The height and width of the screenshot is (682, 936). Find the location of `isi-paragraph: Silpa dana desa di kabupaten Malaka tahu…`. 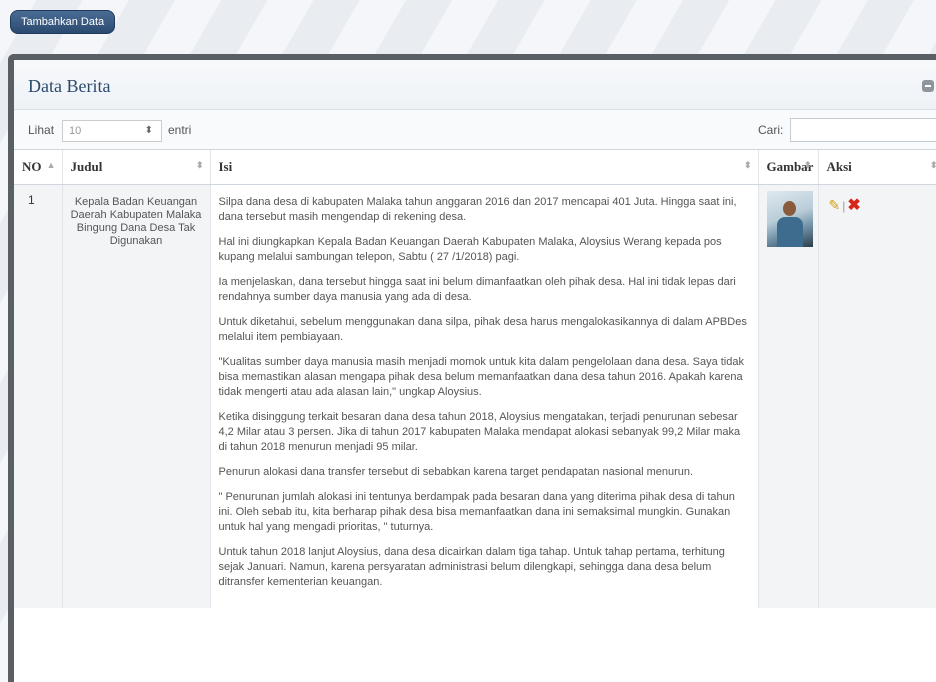

isi-paragraph: Silpa dana desa di kabupaten Malaka tahu… is located at coordinates (477, 209).